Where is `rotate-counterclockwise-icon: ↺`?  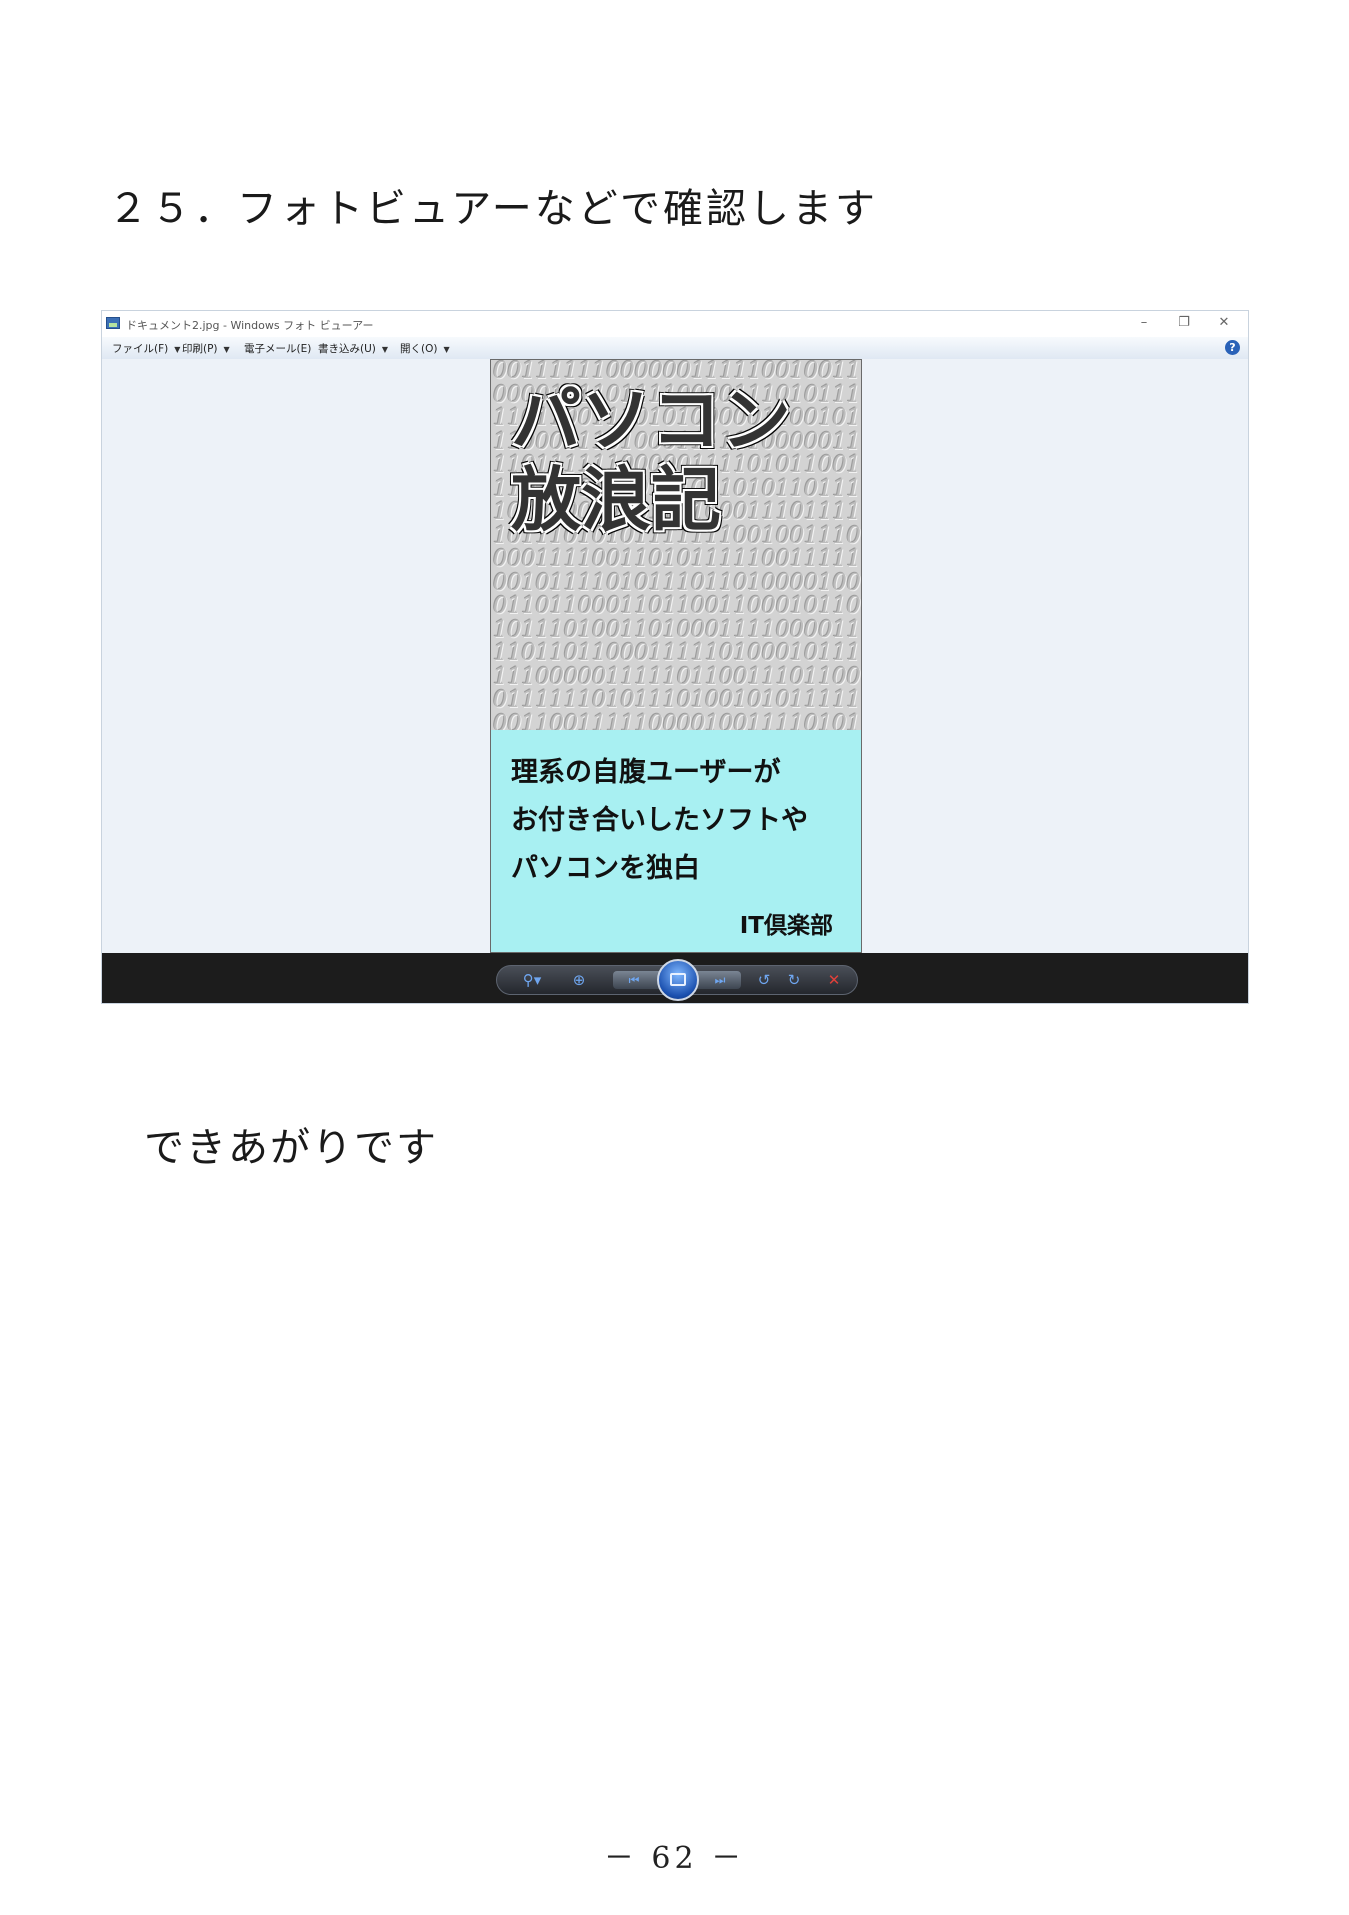
rotate-counterclockwise-icon: ↺ is located at coordinates (764, 980).